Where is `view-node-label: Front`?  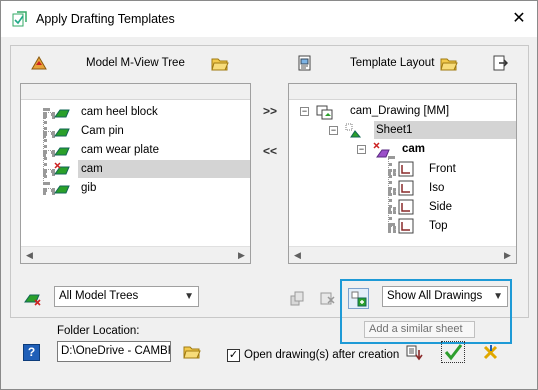 view-node-label: Front is located at coordinates (442, 169).